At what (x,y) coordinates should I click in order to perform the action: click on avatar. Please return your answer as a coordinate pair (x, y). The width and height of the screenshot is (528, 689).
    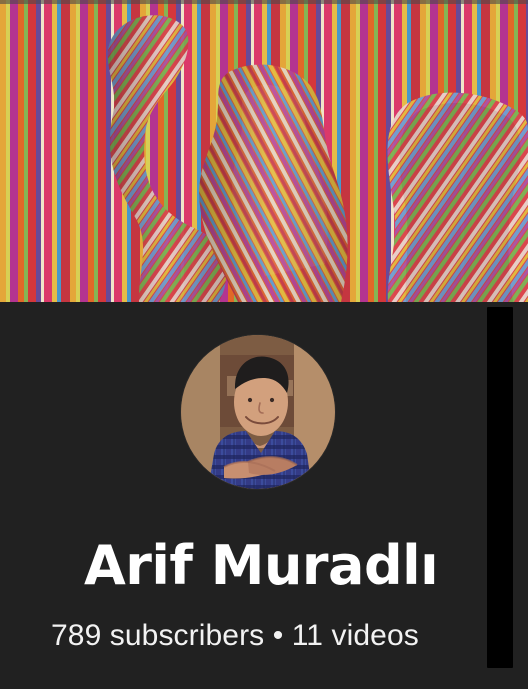
    Looking at the image, I should click on (258, 412).